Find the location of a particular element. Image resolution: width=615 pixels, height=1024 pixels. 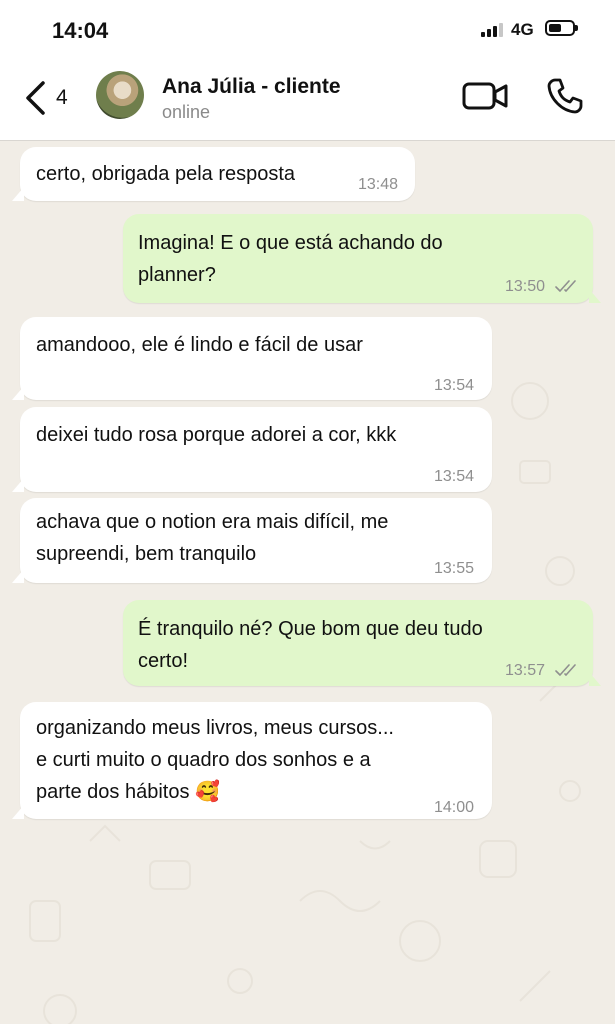

video-call-button is located at coordinates (486, 96).